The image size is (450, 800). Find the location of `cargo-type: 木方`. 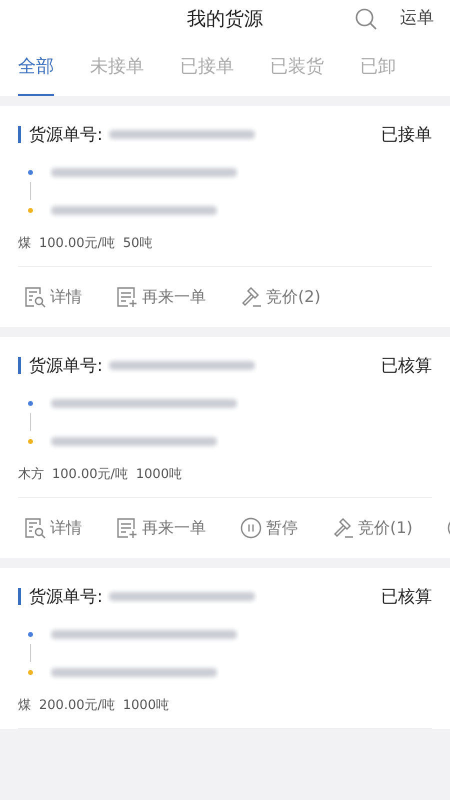

cargo-type: 木方 is located at coordinates (31, 474).